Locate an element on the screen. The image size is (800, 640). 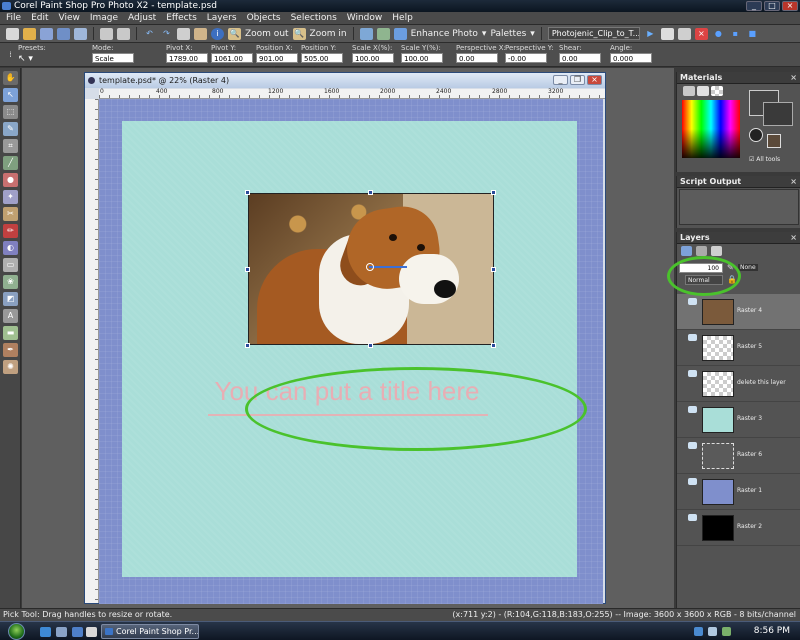
adjust-icon is located at coordinates (383, 33).